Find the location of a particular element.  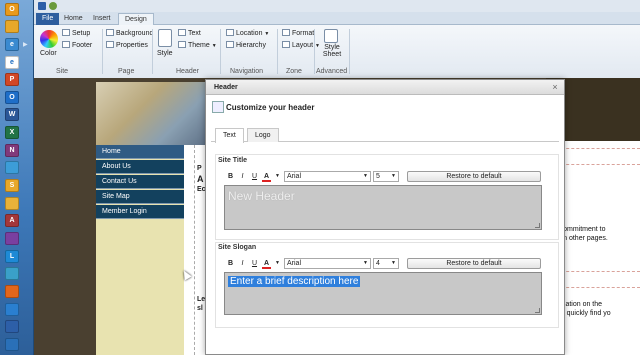

ie-icon: e is located at coordinates (12, 62).